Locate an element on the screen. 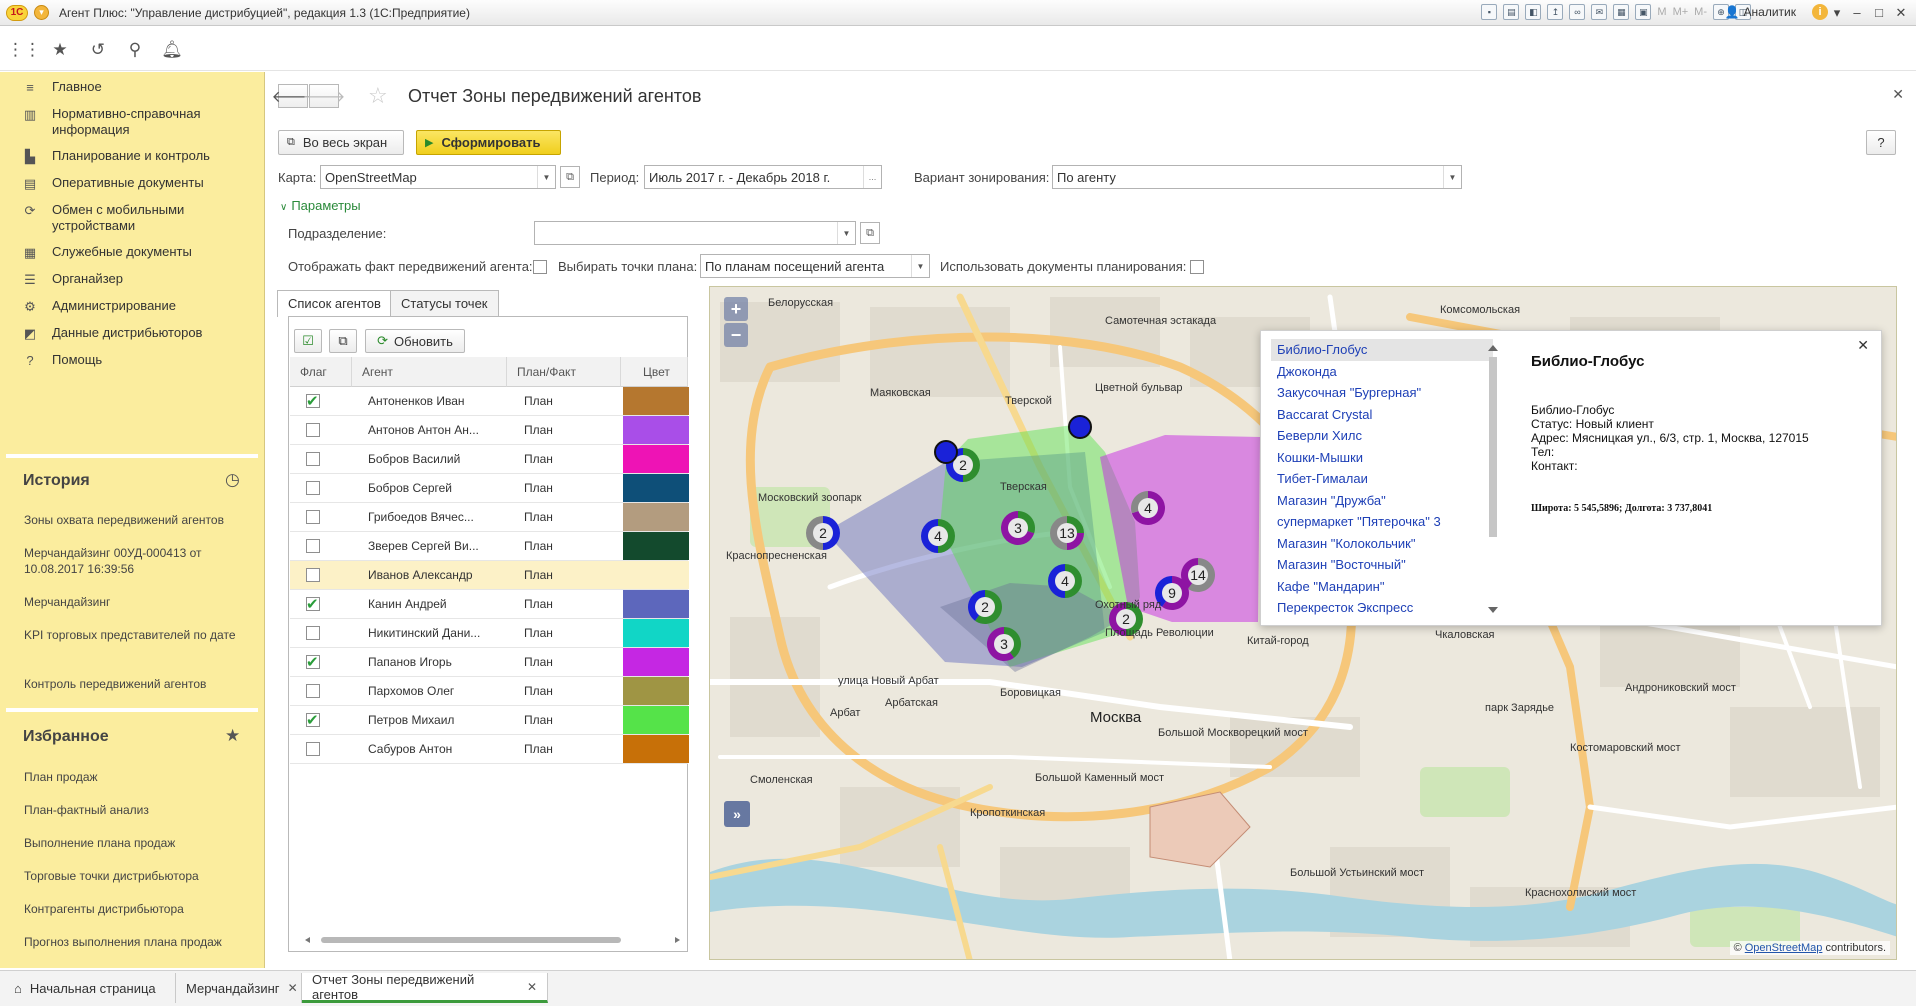  upload-icon: ↥ is located at coordinates (1555, 12).